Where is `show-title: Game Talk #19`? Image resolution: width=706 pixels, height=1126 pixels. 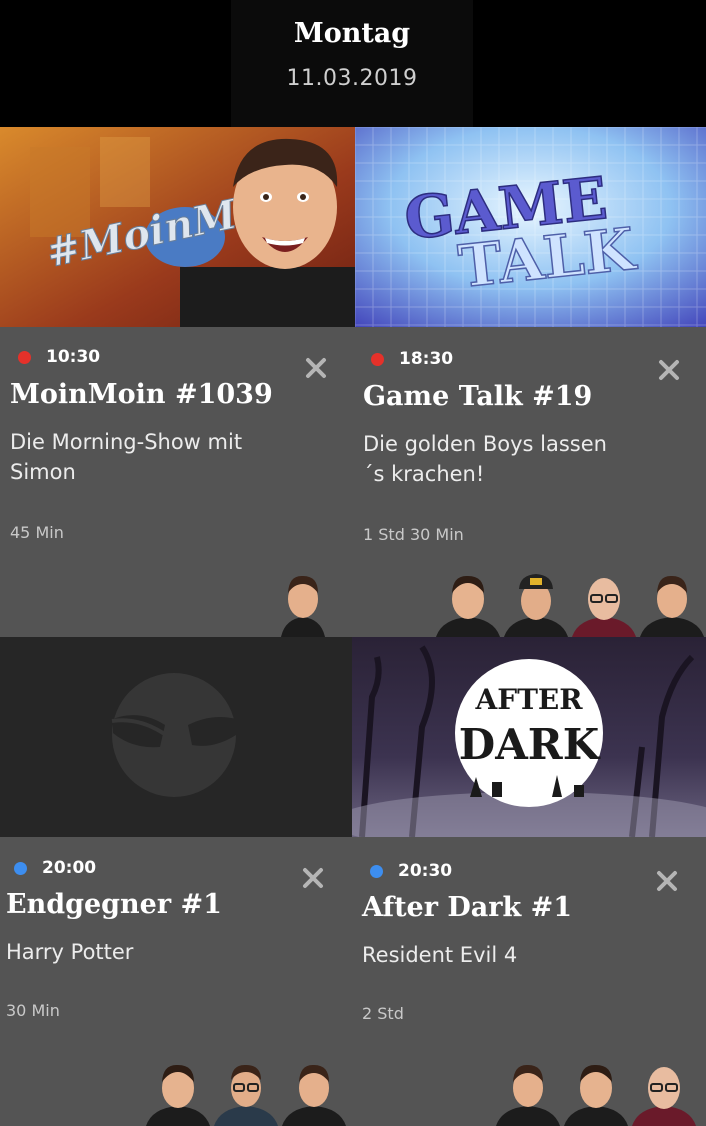
show-title: Game Talk #19 is located at coordinates (477, 396).